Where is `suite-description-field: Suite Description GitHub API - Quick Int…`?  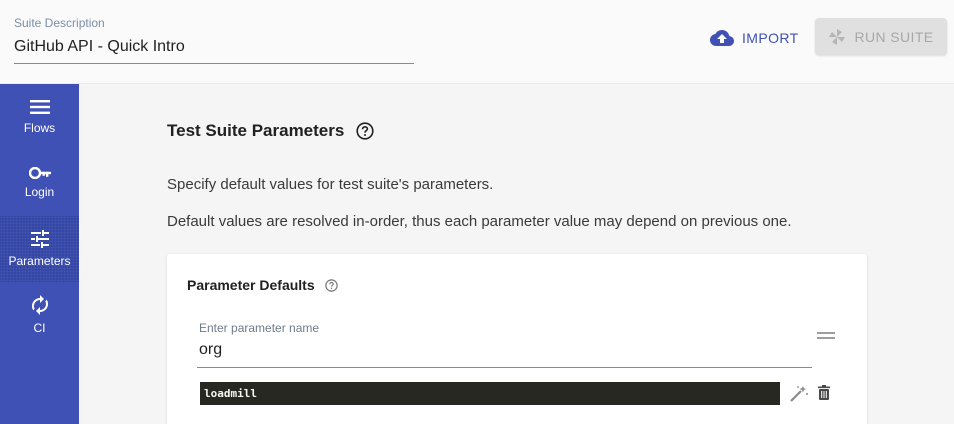
suite-description-field: Suite Description GitHub API - Quick Int… is located at coordinates (214, 39).